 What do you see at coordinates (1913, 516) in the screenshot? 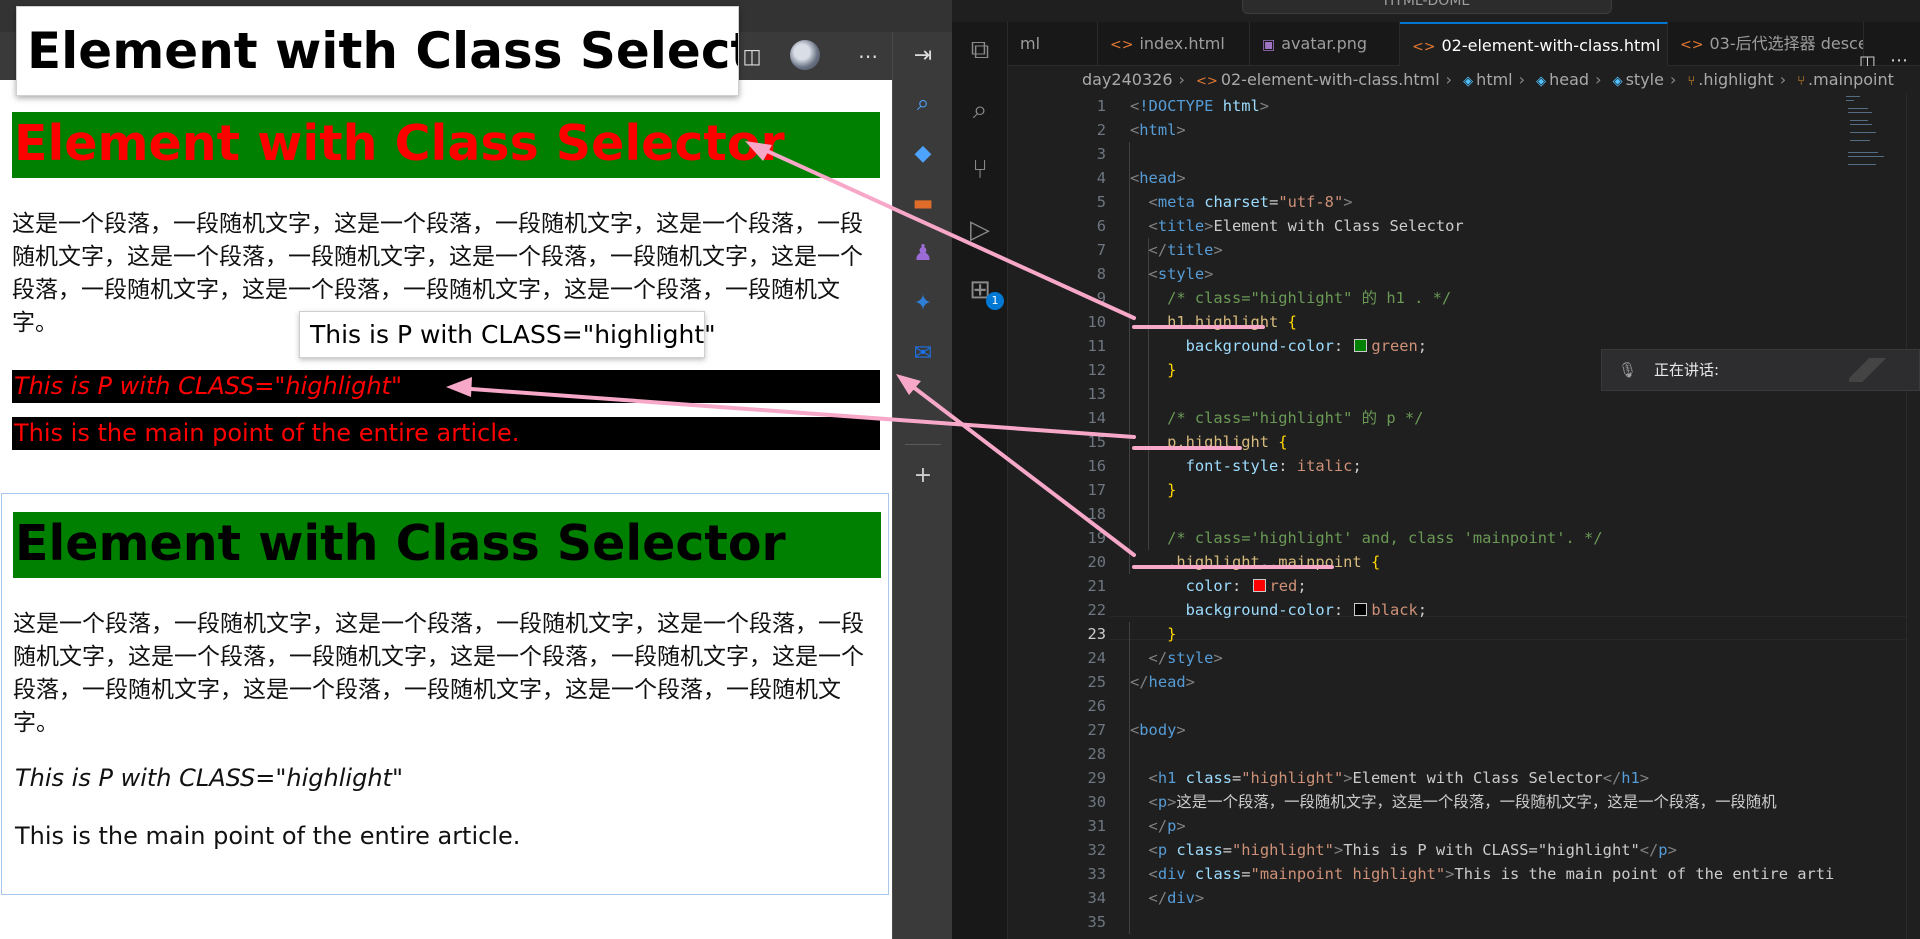
I see `editor-scrollbar` at bounding box center [1913, 516].